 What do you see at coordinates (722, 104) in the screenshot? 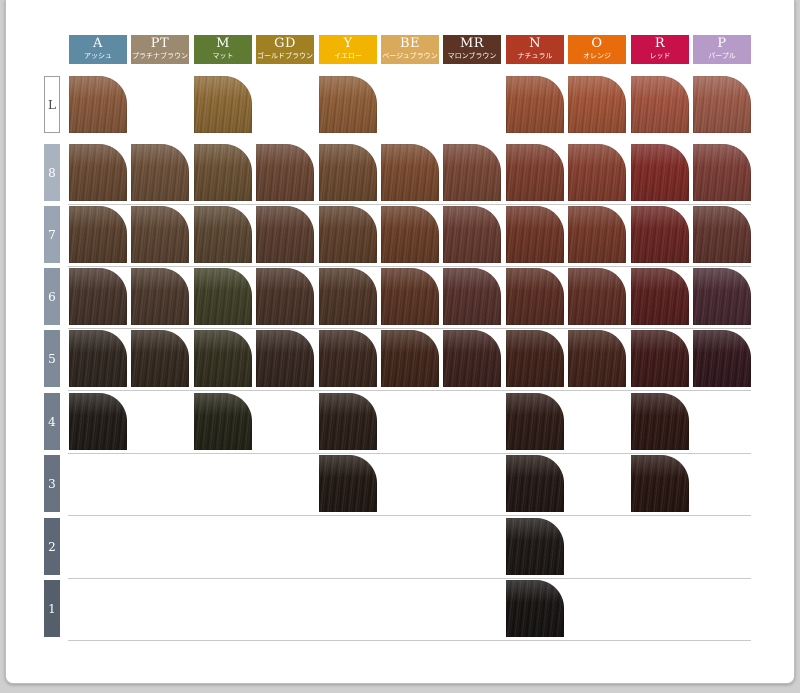
I see `swatch-p-l` at bounding box center [722, 104].